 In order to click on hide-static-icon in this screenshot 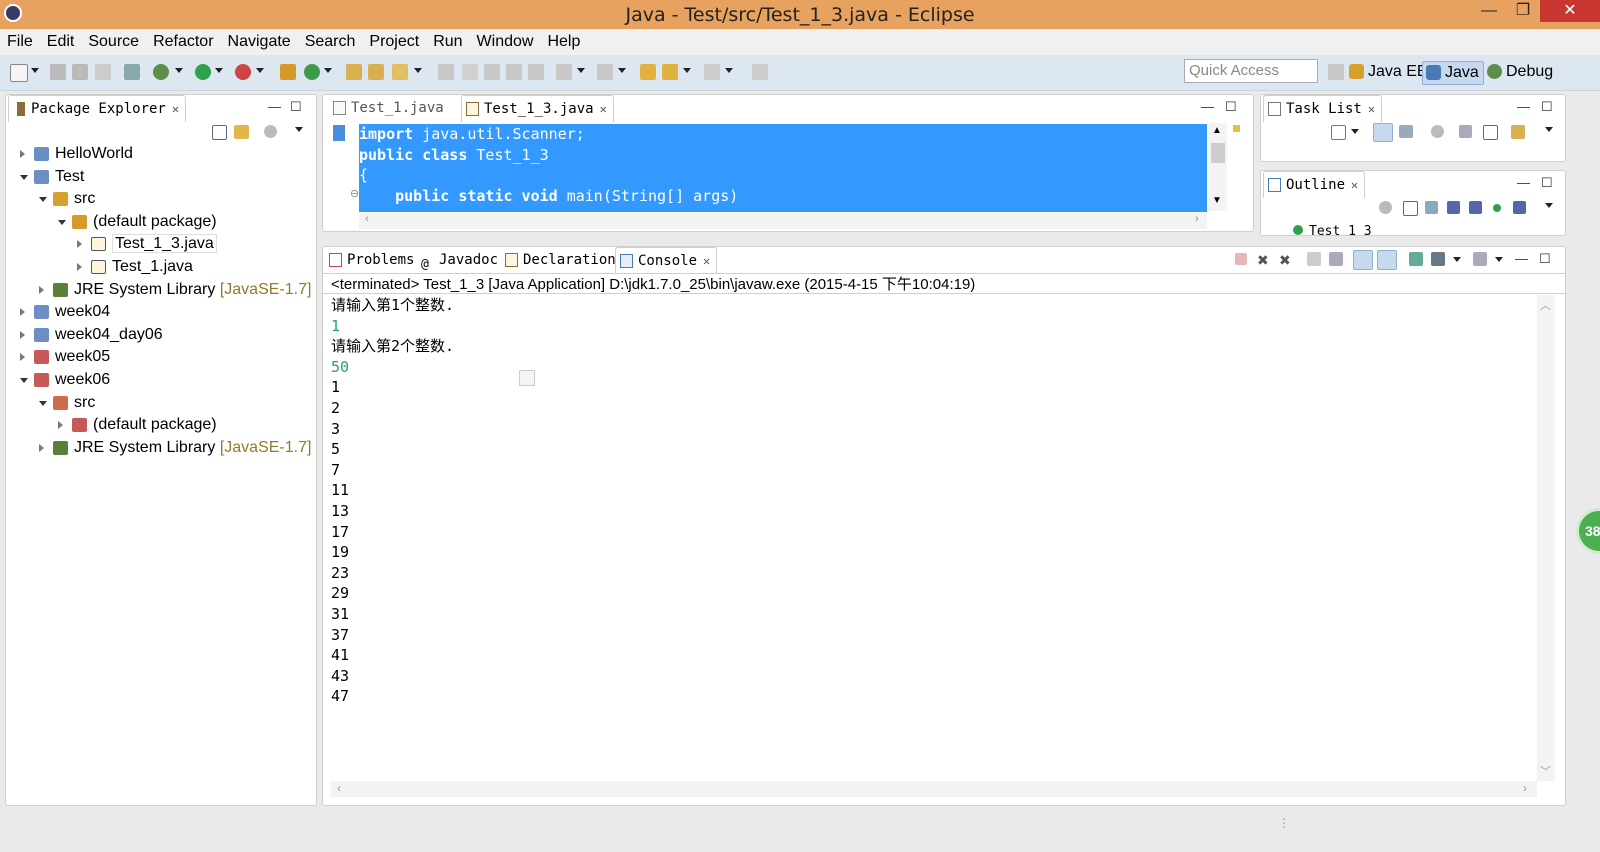, I will do `click(1475, 207)`.